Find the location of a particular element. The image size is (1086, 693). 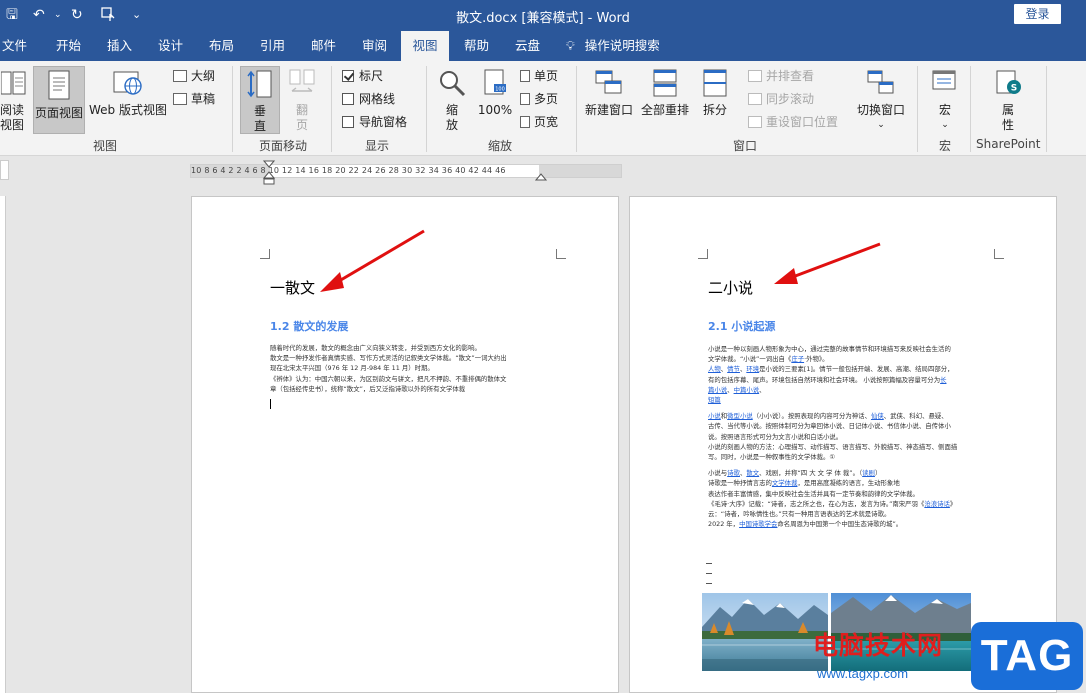

page2-line: 人物、情节、环境是小说的三要素[1]。情节一般包括开端、发展、高潮、结局四部分， is located at coordinates (831, 369).